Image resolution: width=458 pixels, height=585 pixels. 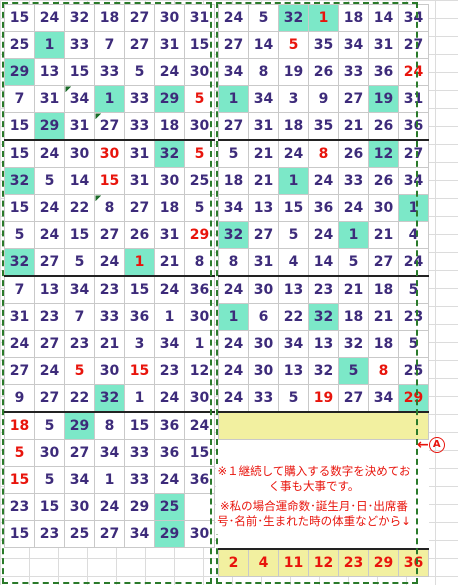 I want to click on right-cell: 3, so click(x=293, y=99).